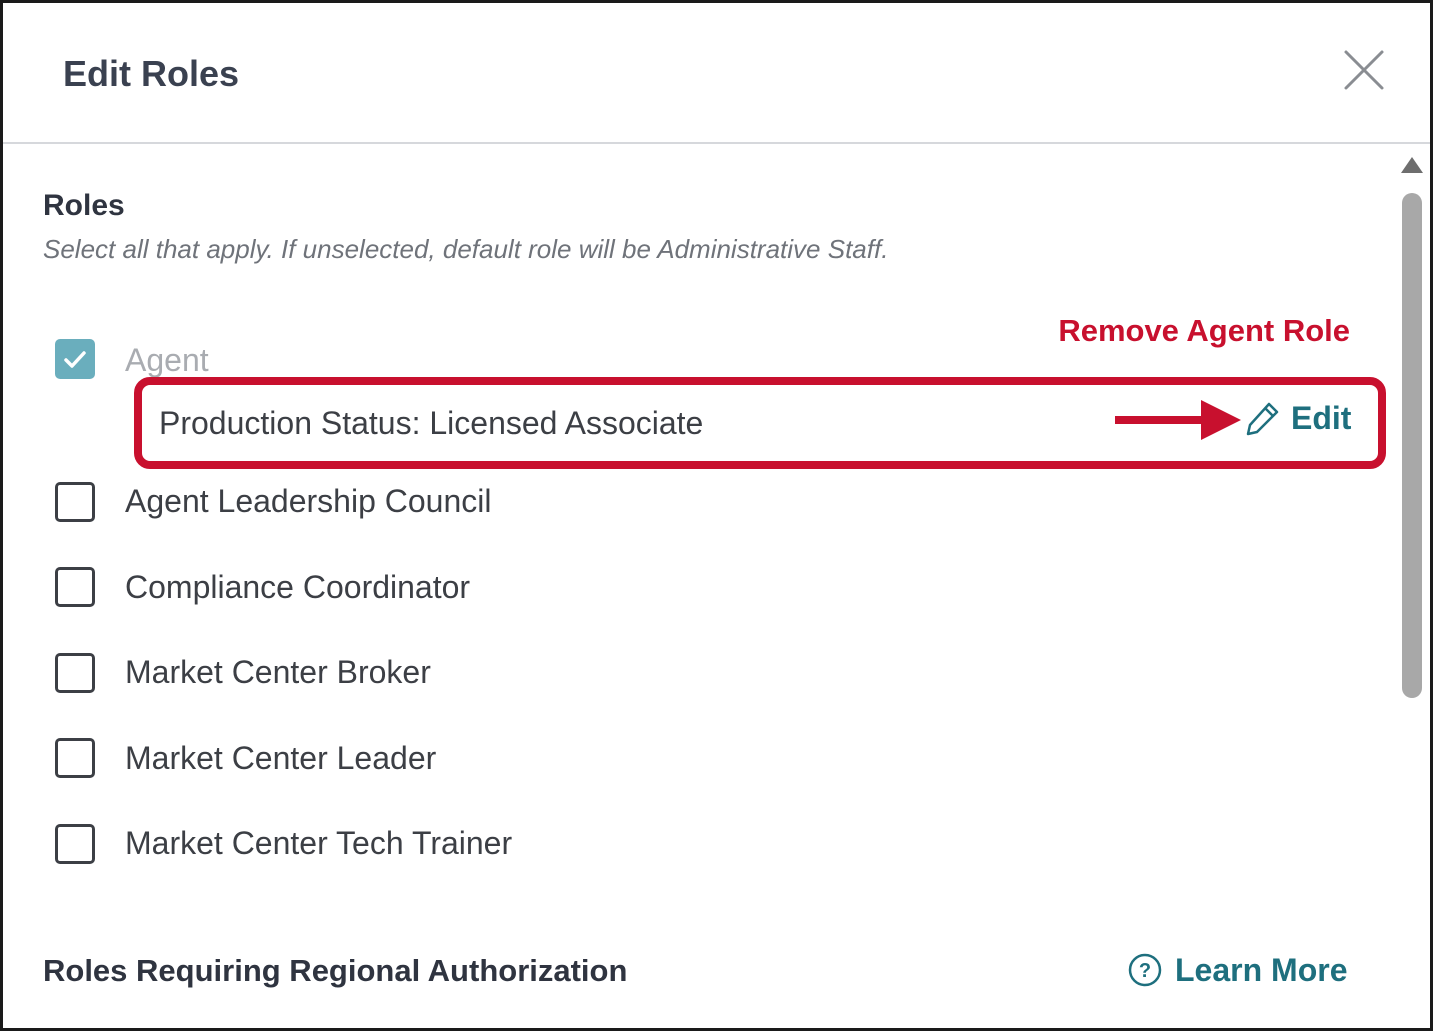  I want to click on roles-section-title: Roles, so click(84, 205).